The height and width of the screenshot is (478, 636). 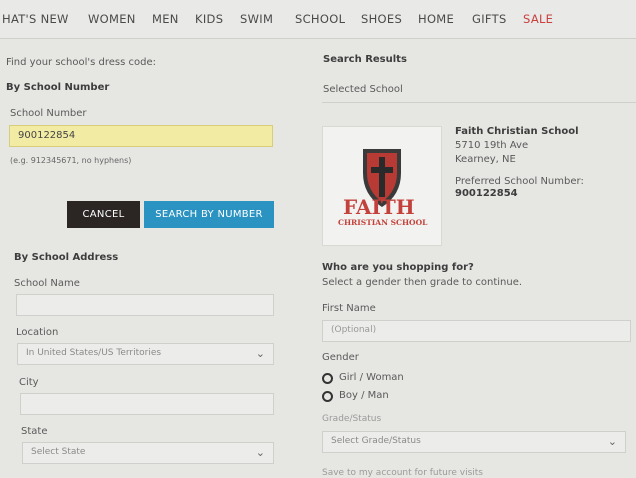 What do you see at coordinates (141, 136) in the screenshot?
I see `school-number-input: 900122854` at bounding box center [141, 136].